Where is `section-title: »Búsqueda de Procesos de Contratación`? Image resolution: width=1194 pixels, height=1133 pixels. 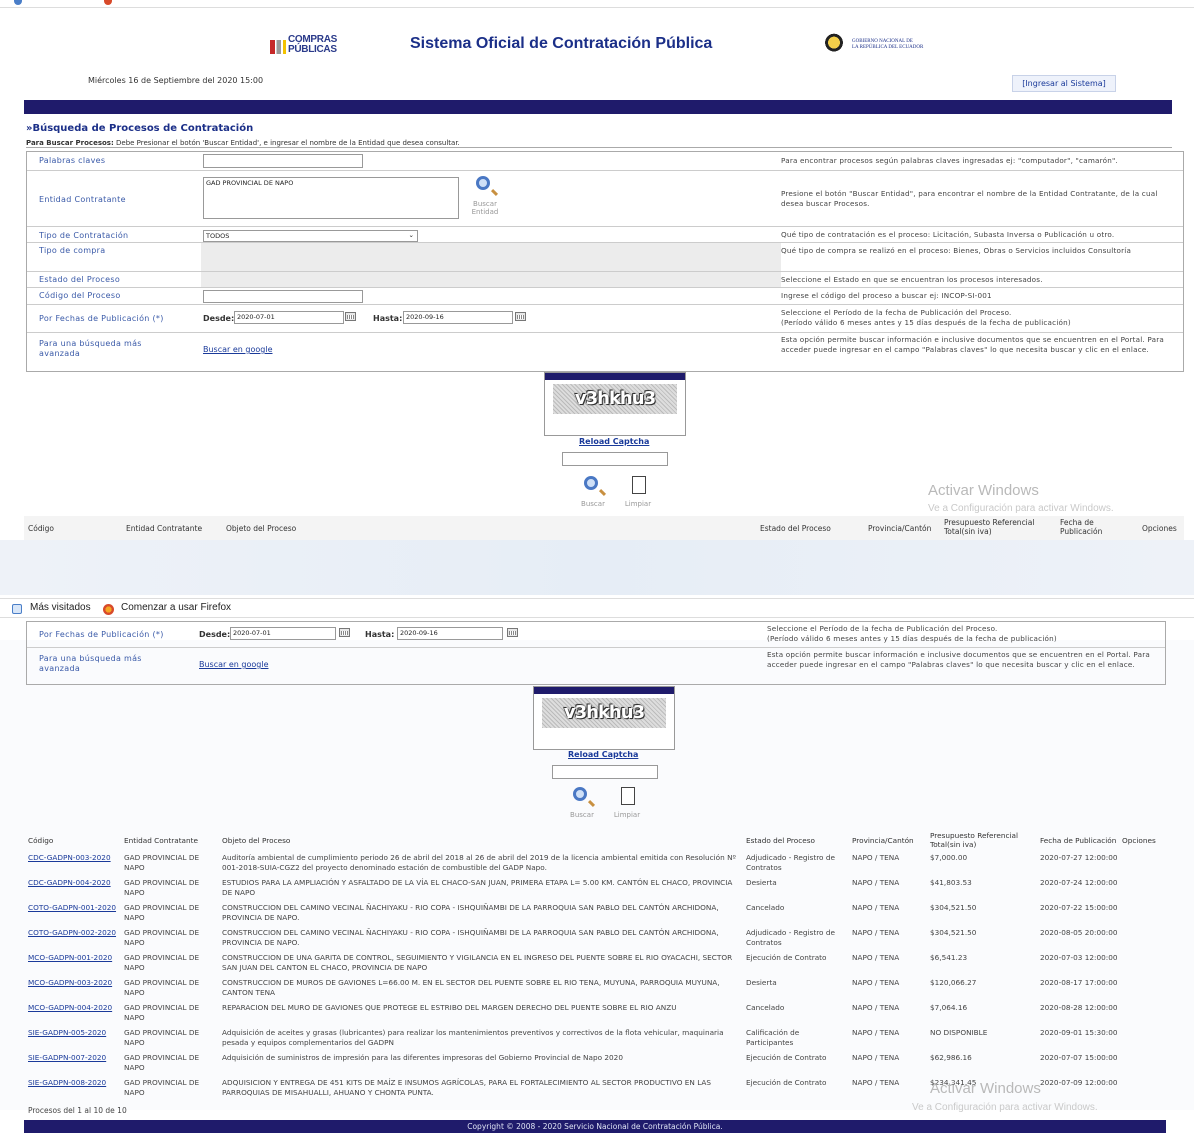 section-title: »Búsqueda de Procesos de Contratación is located at coordinates (140, 128).